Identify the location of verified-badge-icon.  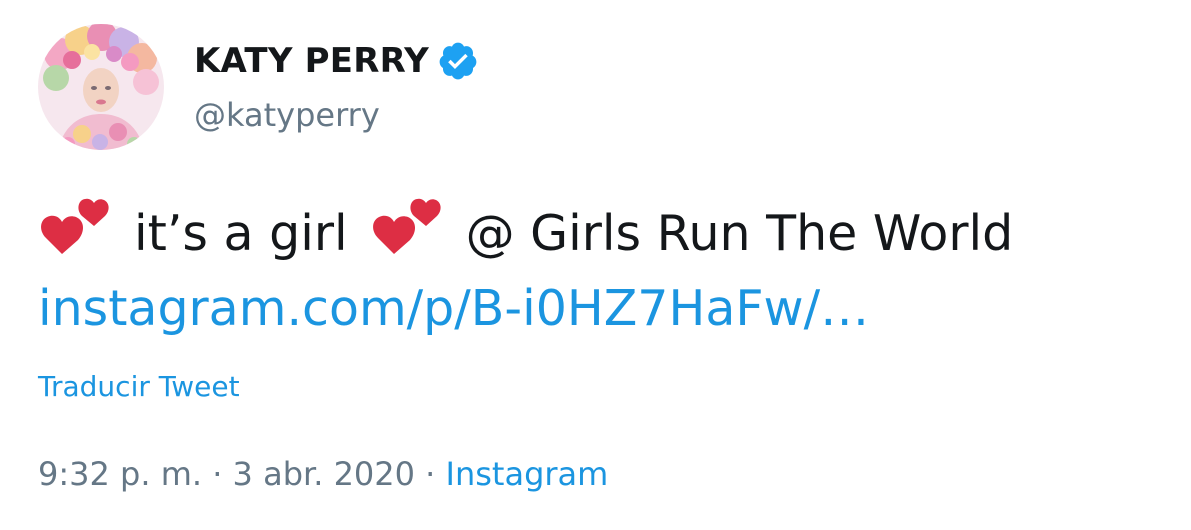
(458, 61).